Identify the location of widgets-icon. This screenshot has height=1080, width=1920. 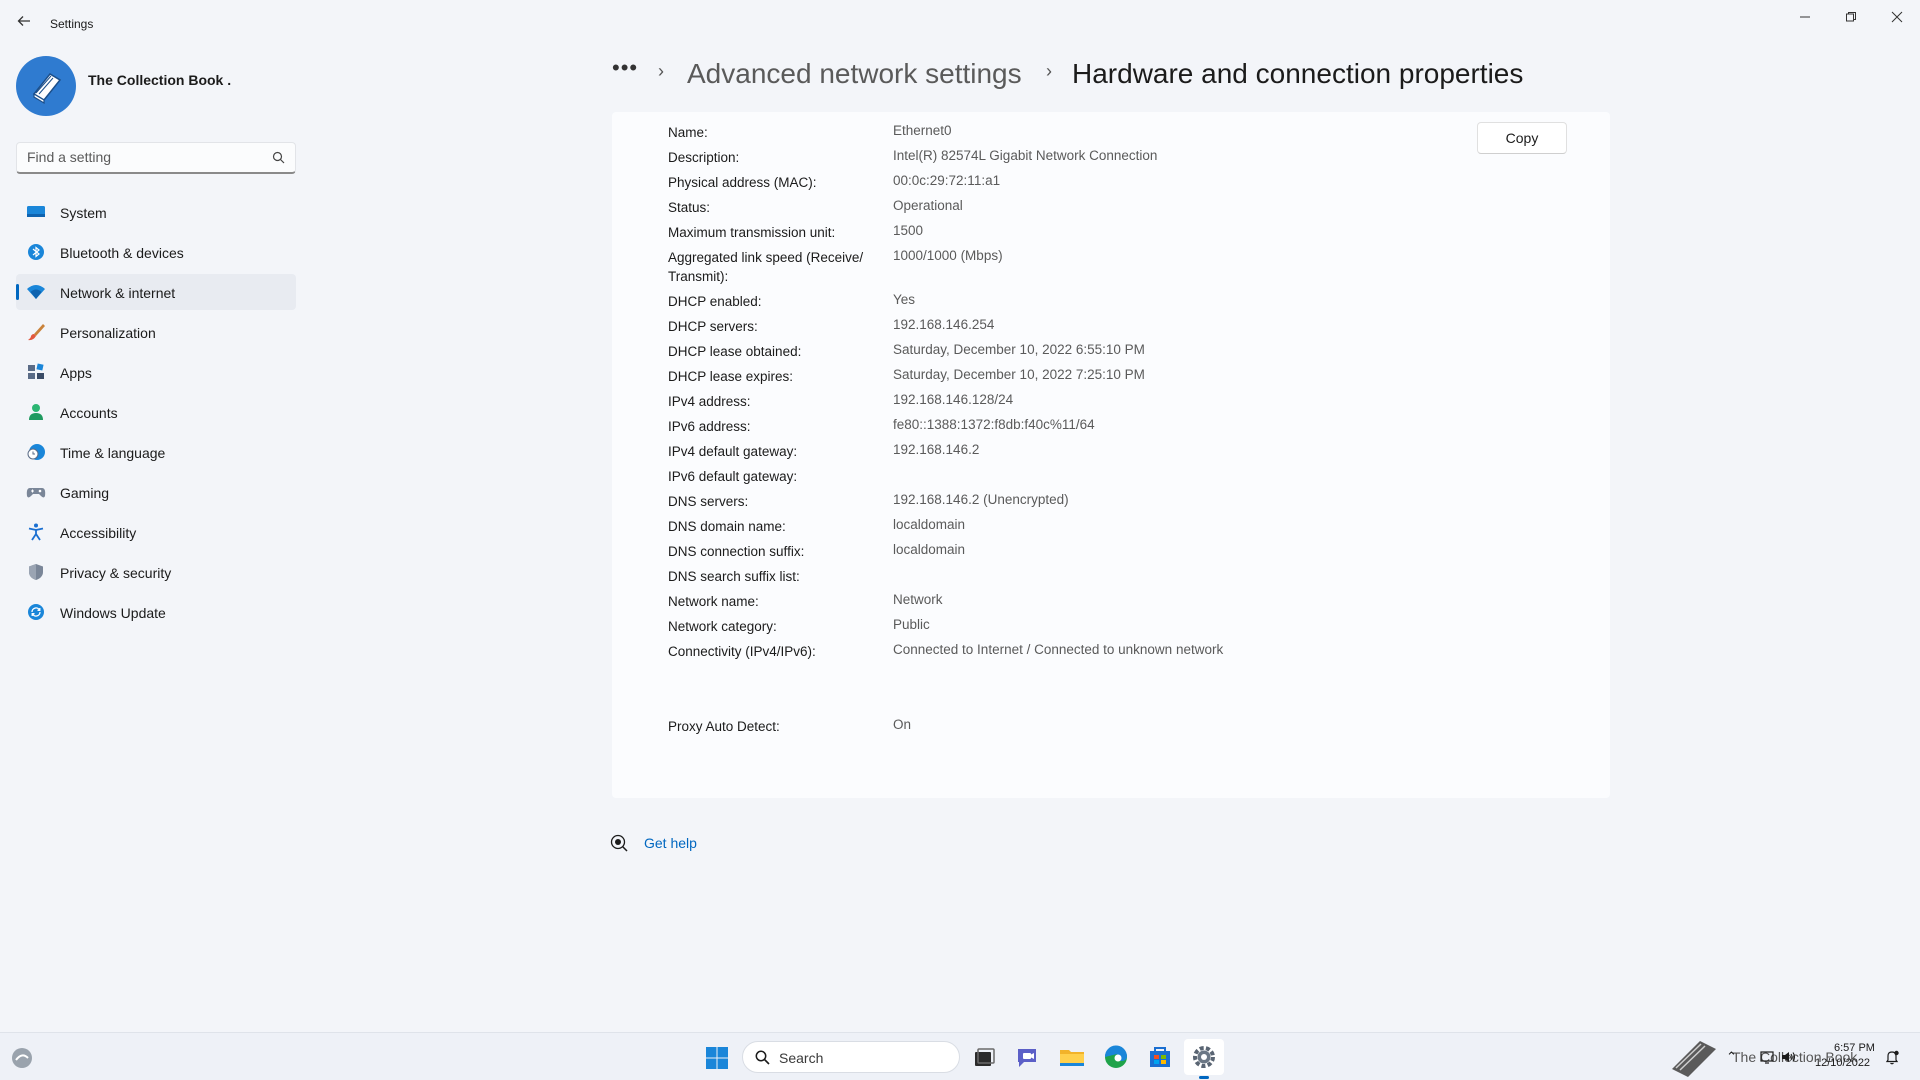
(22, 1060).